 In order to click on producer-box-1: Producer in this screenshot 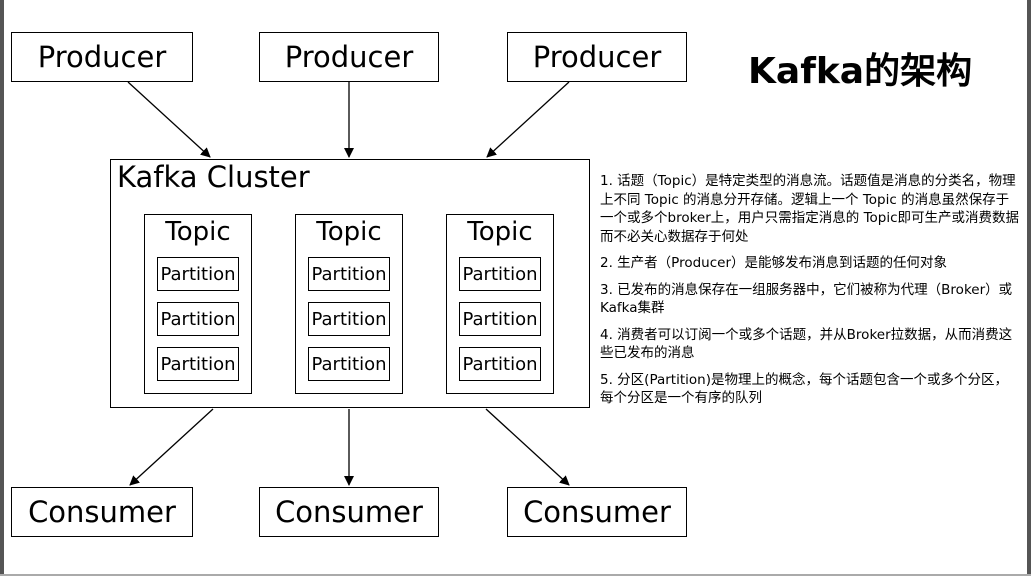, I will do `click(102, 57)`.